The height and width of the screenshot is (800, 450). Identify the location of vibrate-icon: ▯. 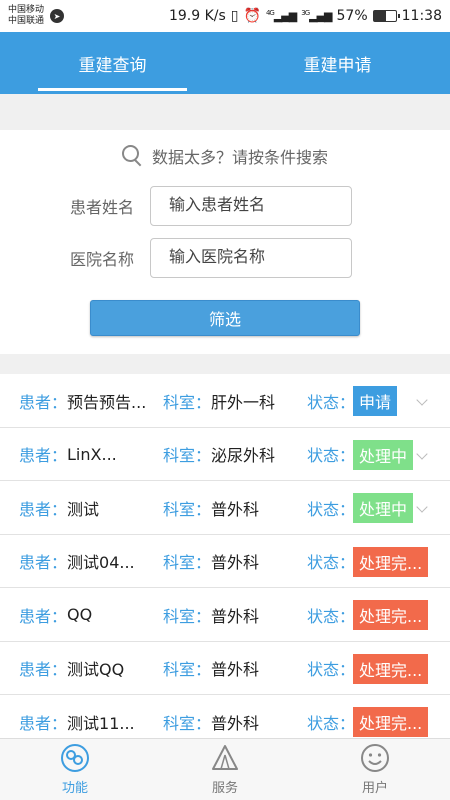
(234, 16).